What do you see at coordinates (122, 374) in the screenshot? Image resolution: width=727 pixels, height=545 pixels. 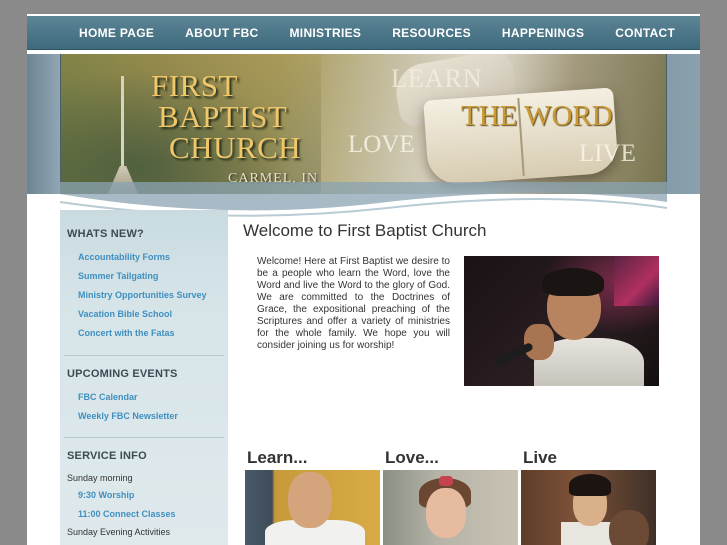 I see `upcoming-events-heading: UPCOMING EVENTS` at bounding box center [122, 374].